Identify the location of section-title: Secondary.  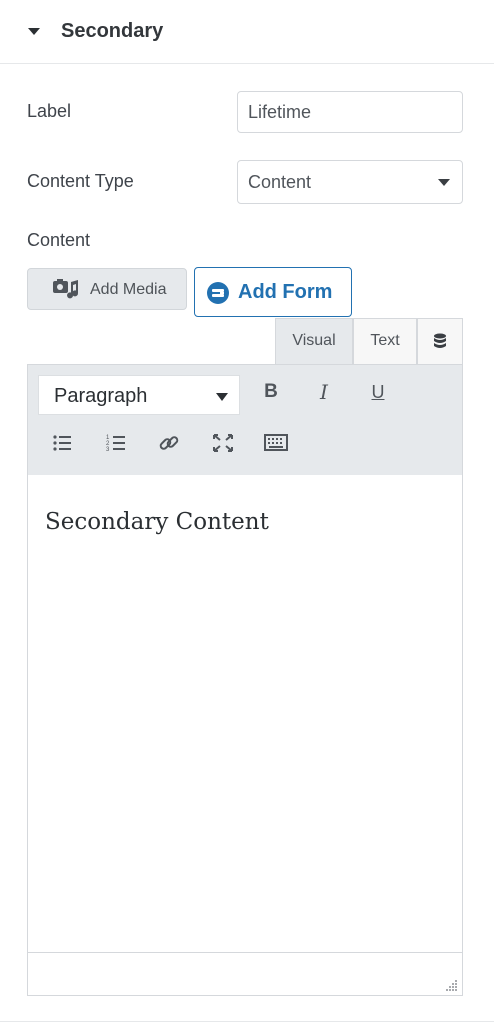
(112, 31).